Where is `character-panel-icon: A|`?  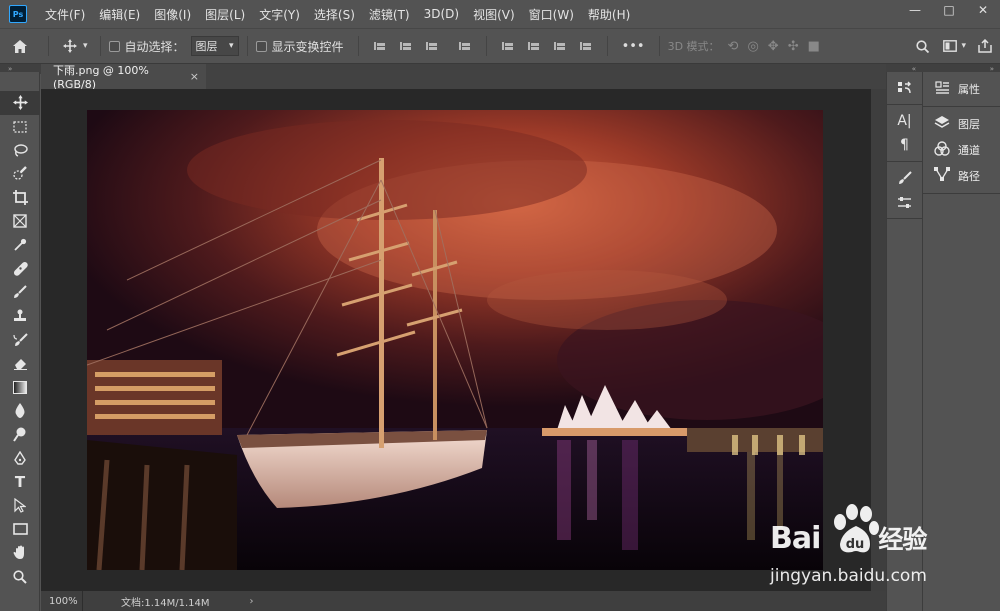 character-panel-icon: A| is located at coordinates (904, 121).